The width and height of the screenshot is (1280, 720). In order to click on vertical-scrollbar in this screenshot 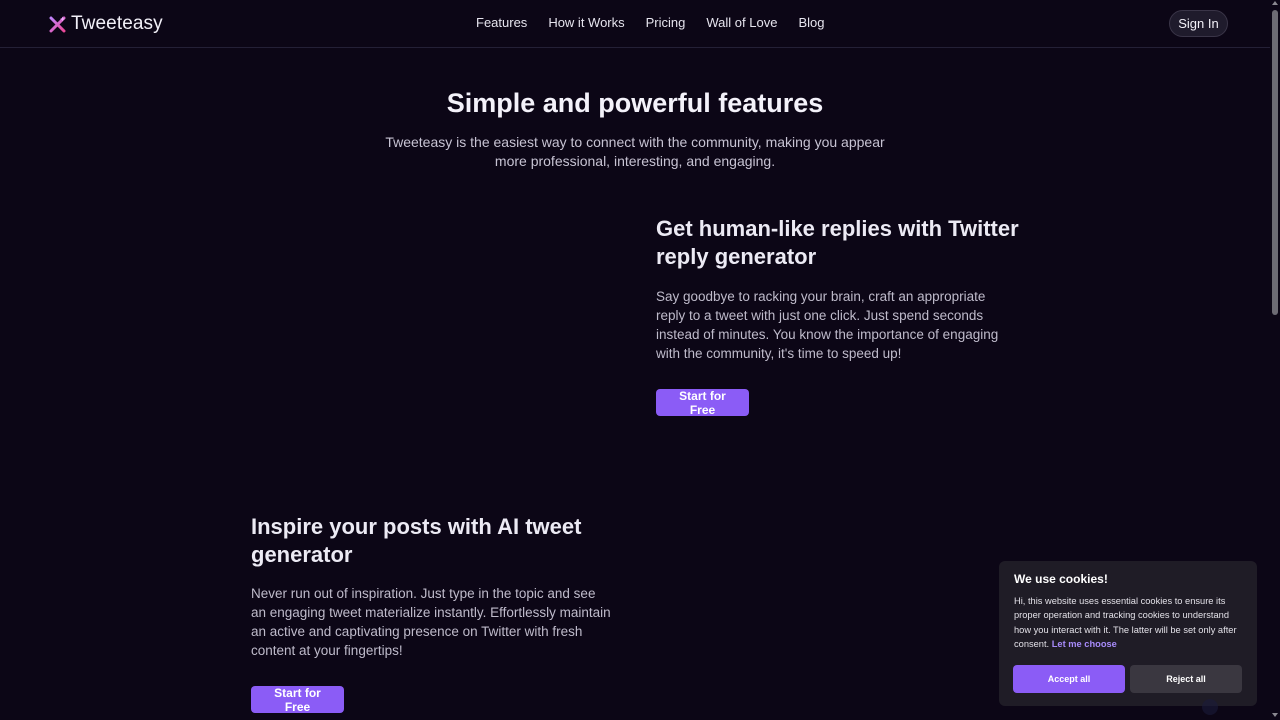, I will do `click(1275, 360)`.